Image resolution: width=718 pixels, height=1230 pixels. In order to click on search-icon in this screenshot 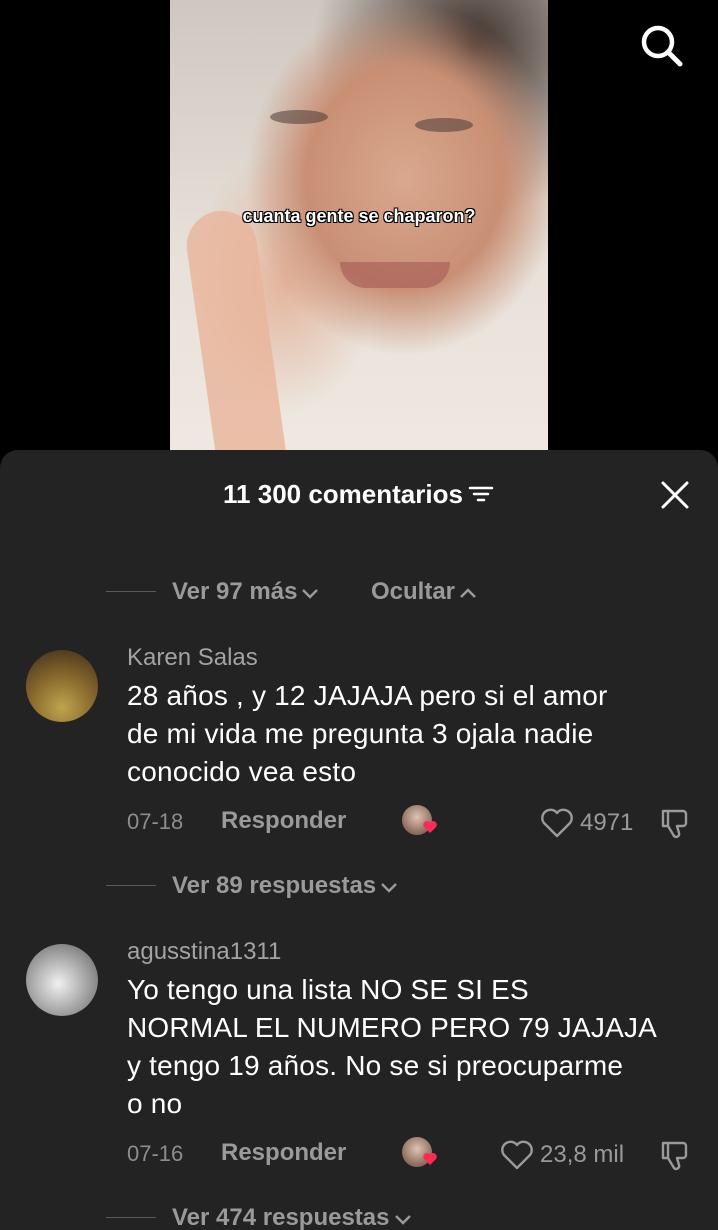, I will do `click(661, 45)`.